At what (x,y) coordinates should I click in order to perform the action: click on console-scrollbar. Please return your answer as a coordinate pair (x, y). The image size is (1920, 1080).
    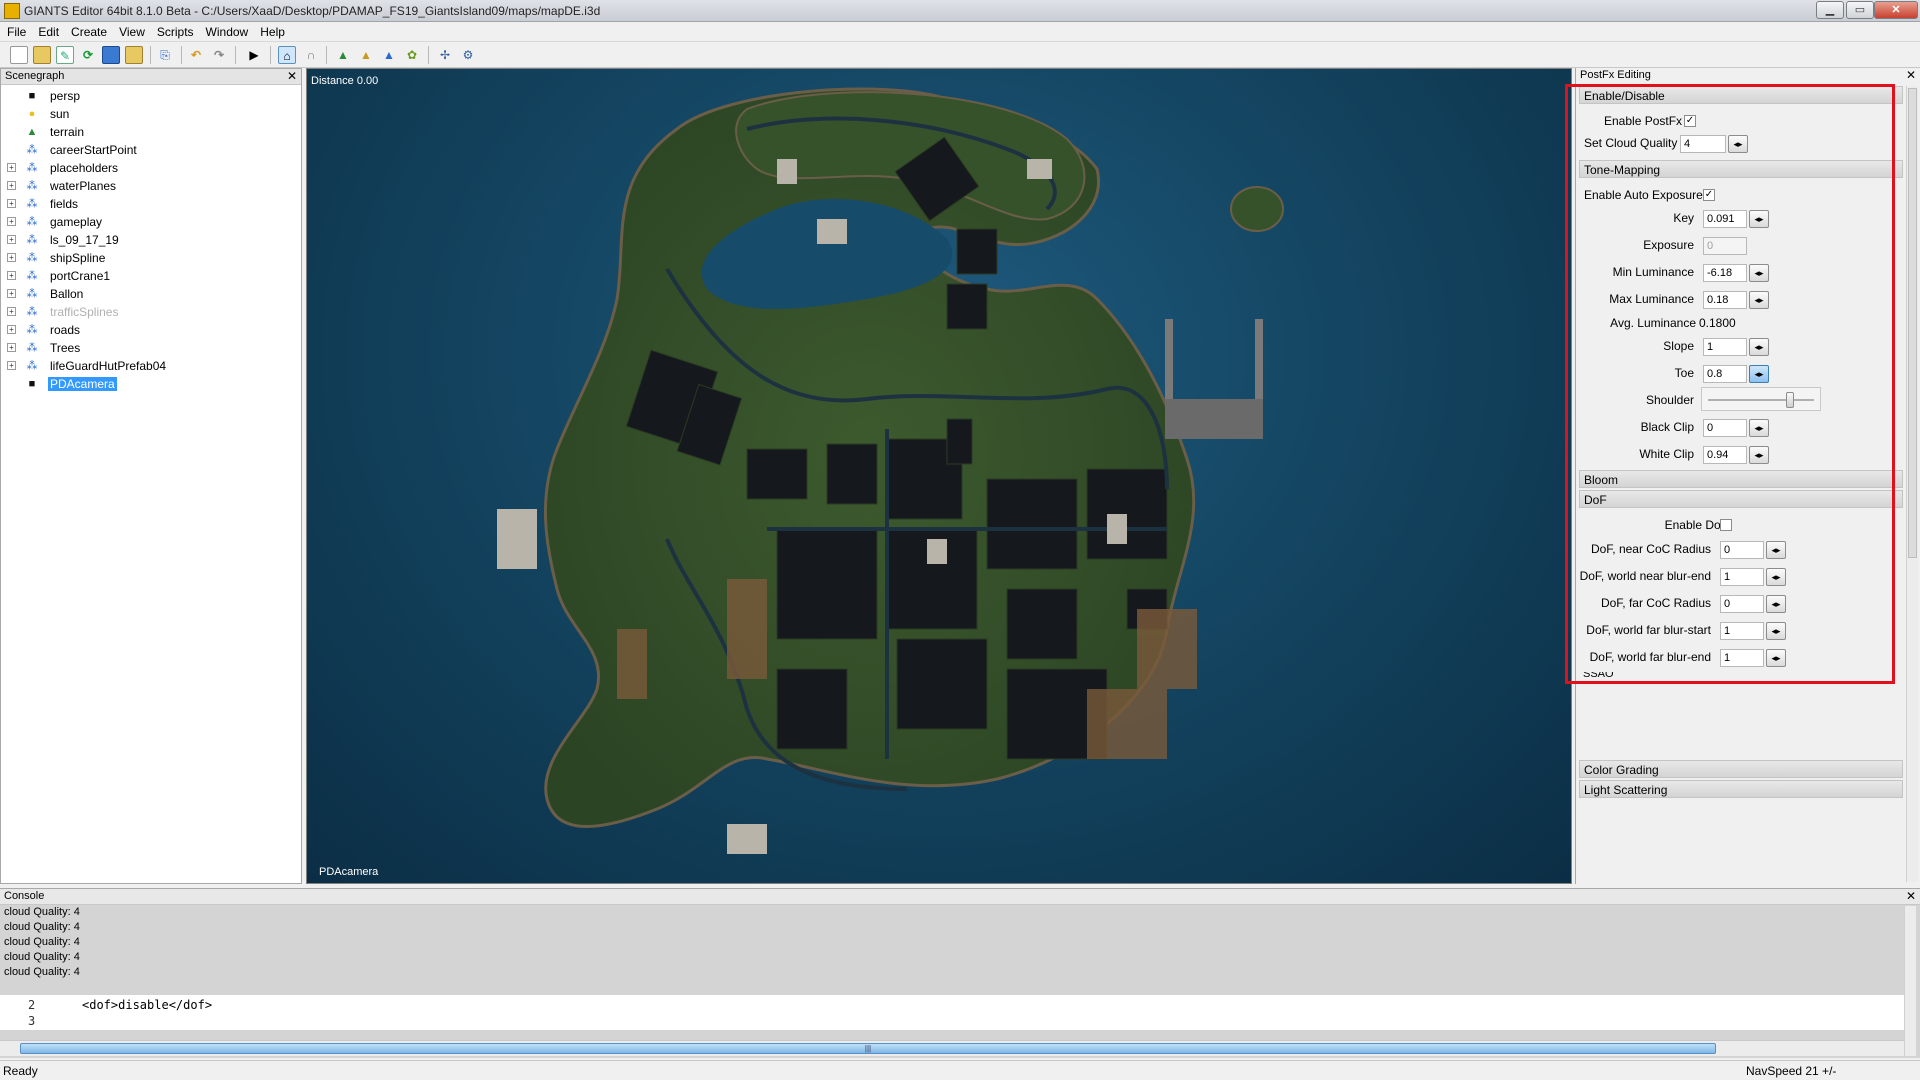
    Looking at the image, I should click on (1910, 981).